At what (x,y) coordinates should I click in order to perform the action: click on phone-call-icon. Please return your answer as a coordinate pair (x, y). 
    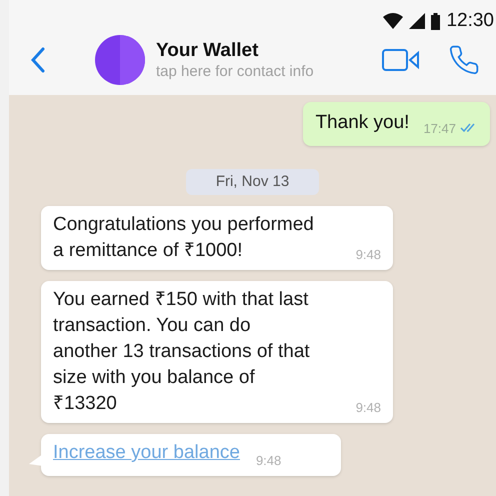
    Looking at the image, I should click on (464, 60).